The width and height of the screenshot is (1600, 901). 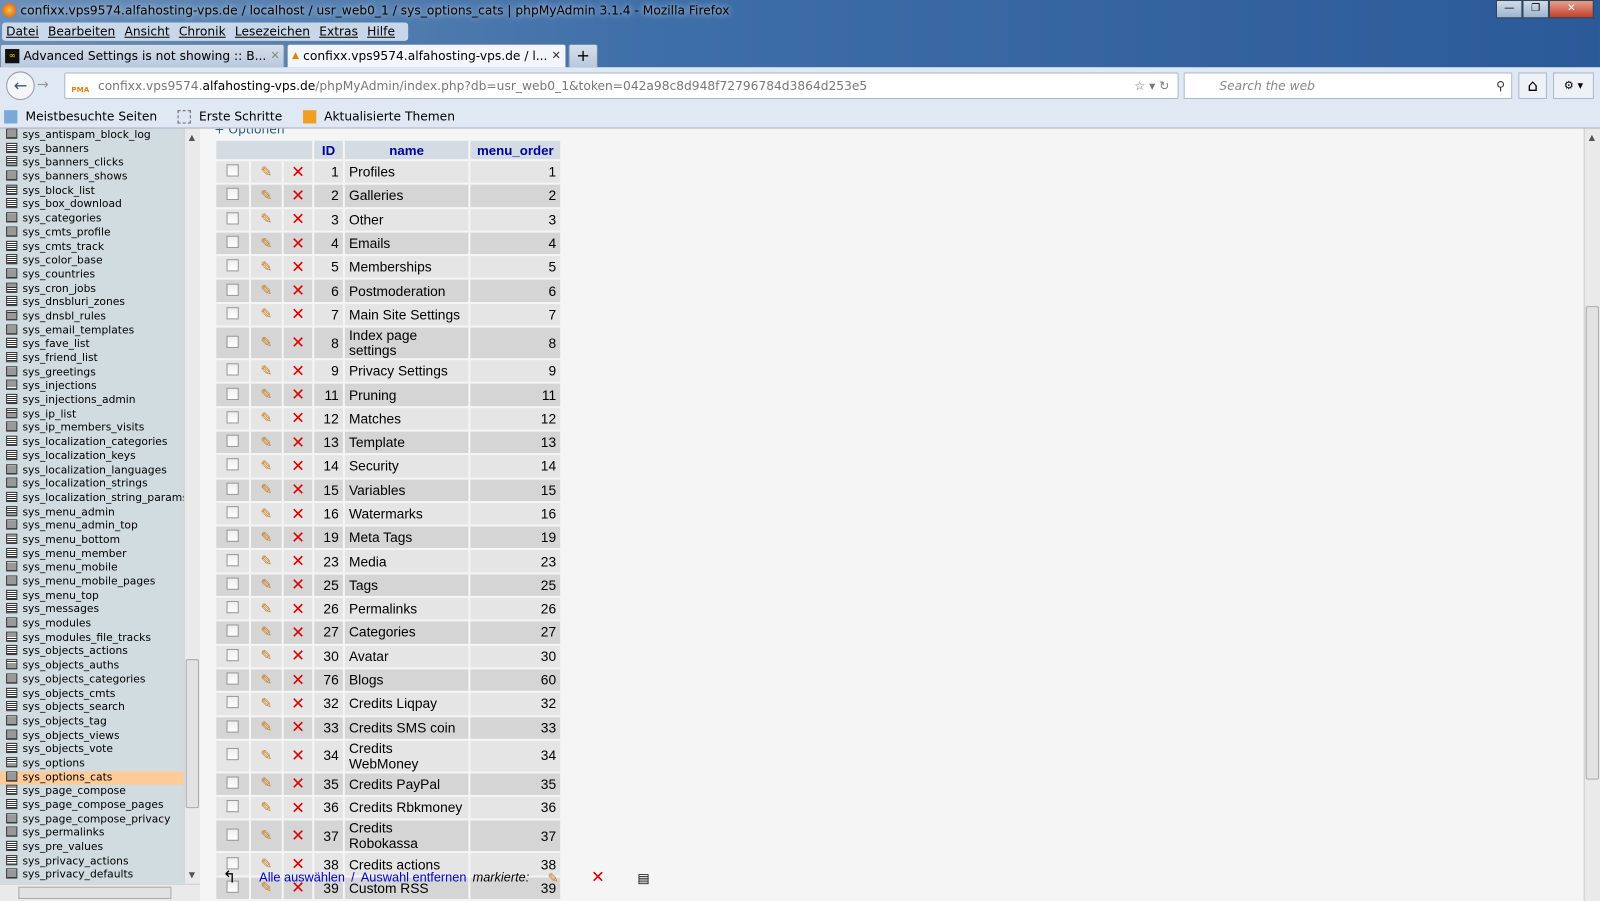 What do you see at coordinates (92, 164) in the screenshot?
I see `sidebar-table-item: sys_banners_clicks` at bounding box center [92, 164].